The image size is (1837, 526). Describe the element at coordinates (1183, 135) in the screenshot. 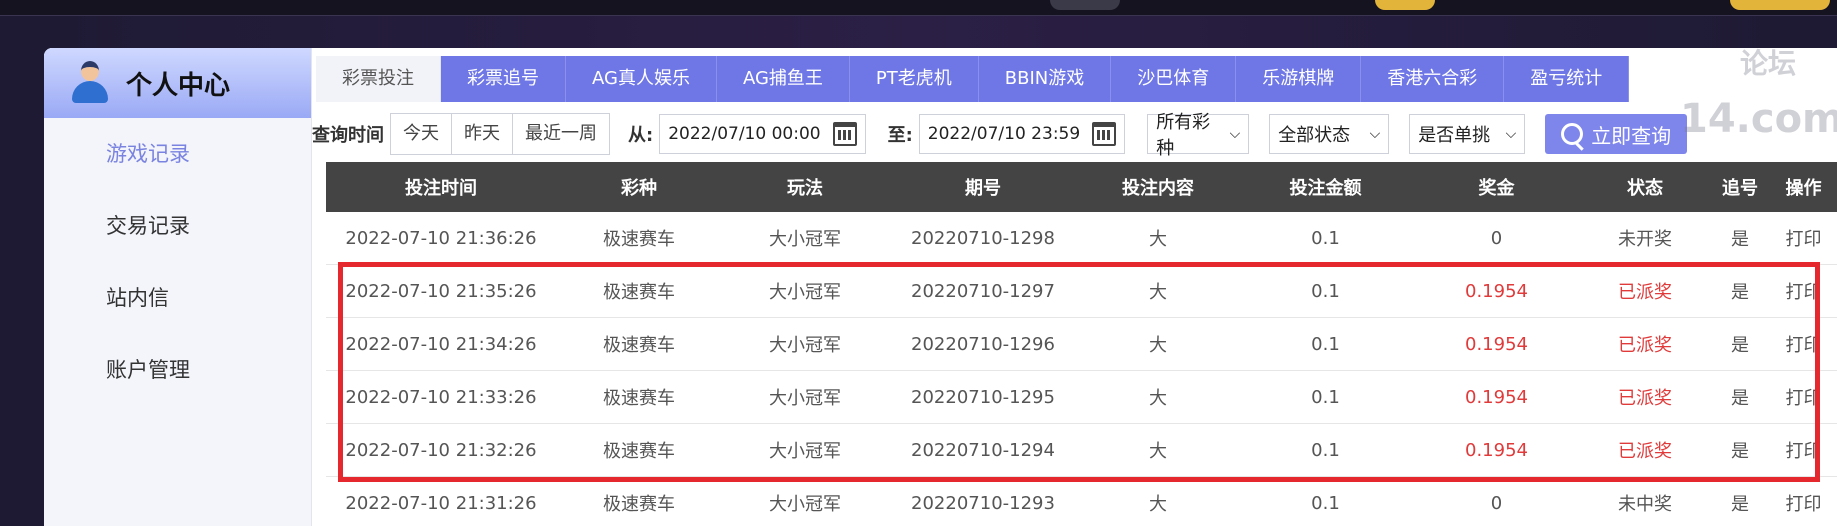

I see `lottery-type-value: 所有彩种` at that location.